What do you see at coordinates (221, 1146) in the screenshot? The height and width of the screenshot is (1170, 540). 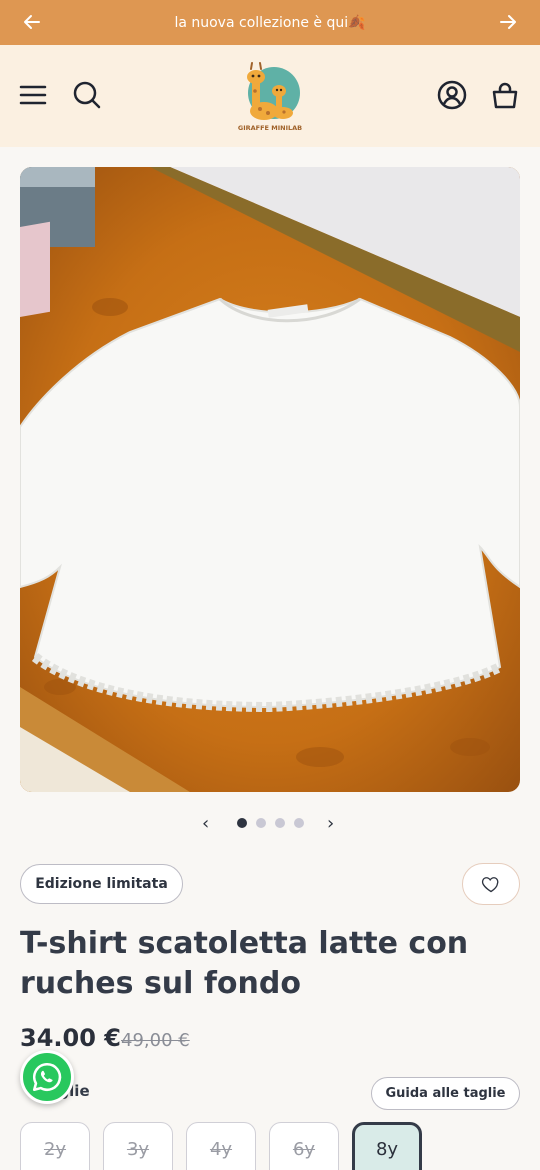 I see `size-option-4y: 4y` at bounding box center [221, 1146].